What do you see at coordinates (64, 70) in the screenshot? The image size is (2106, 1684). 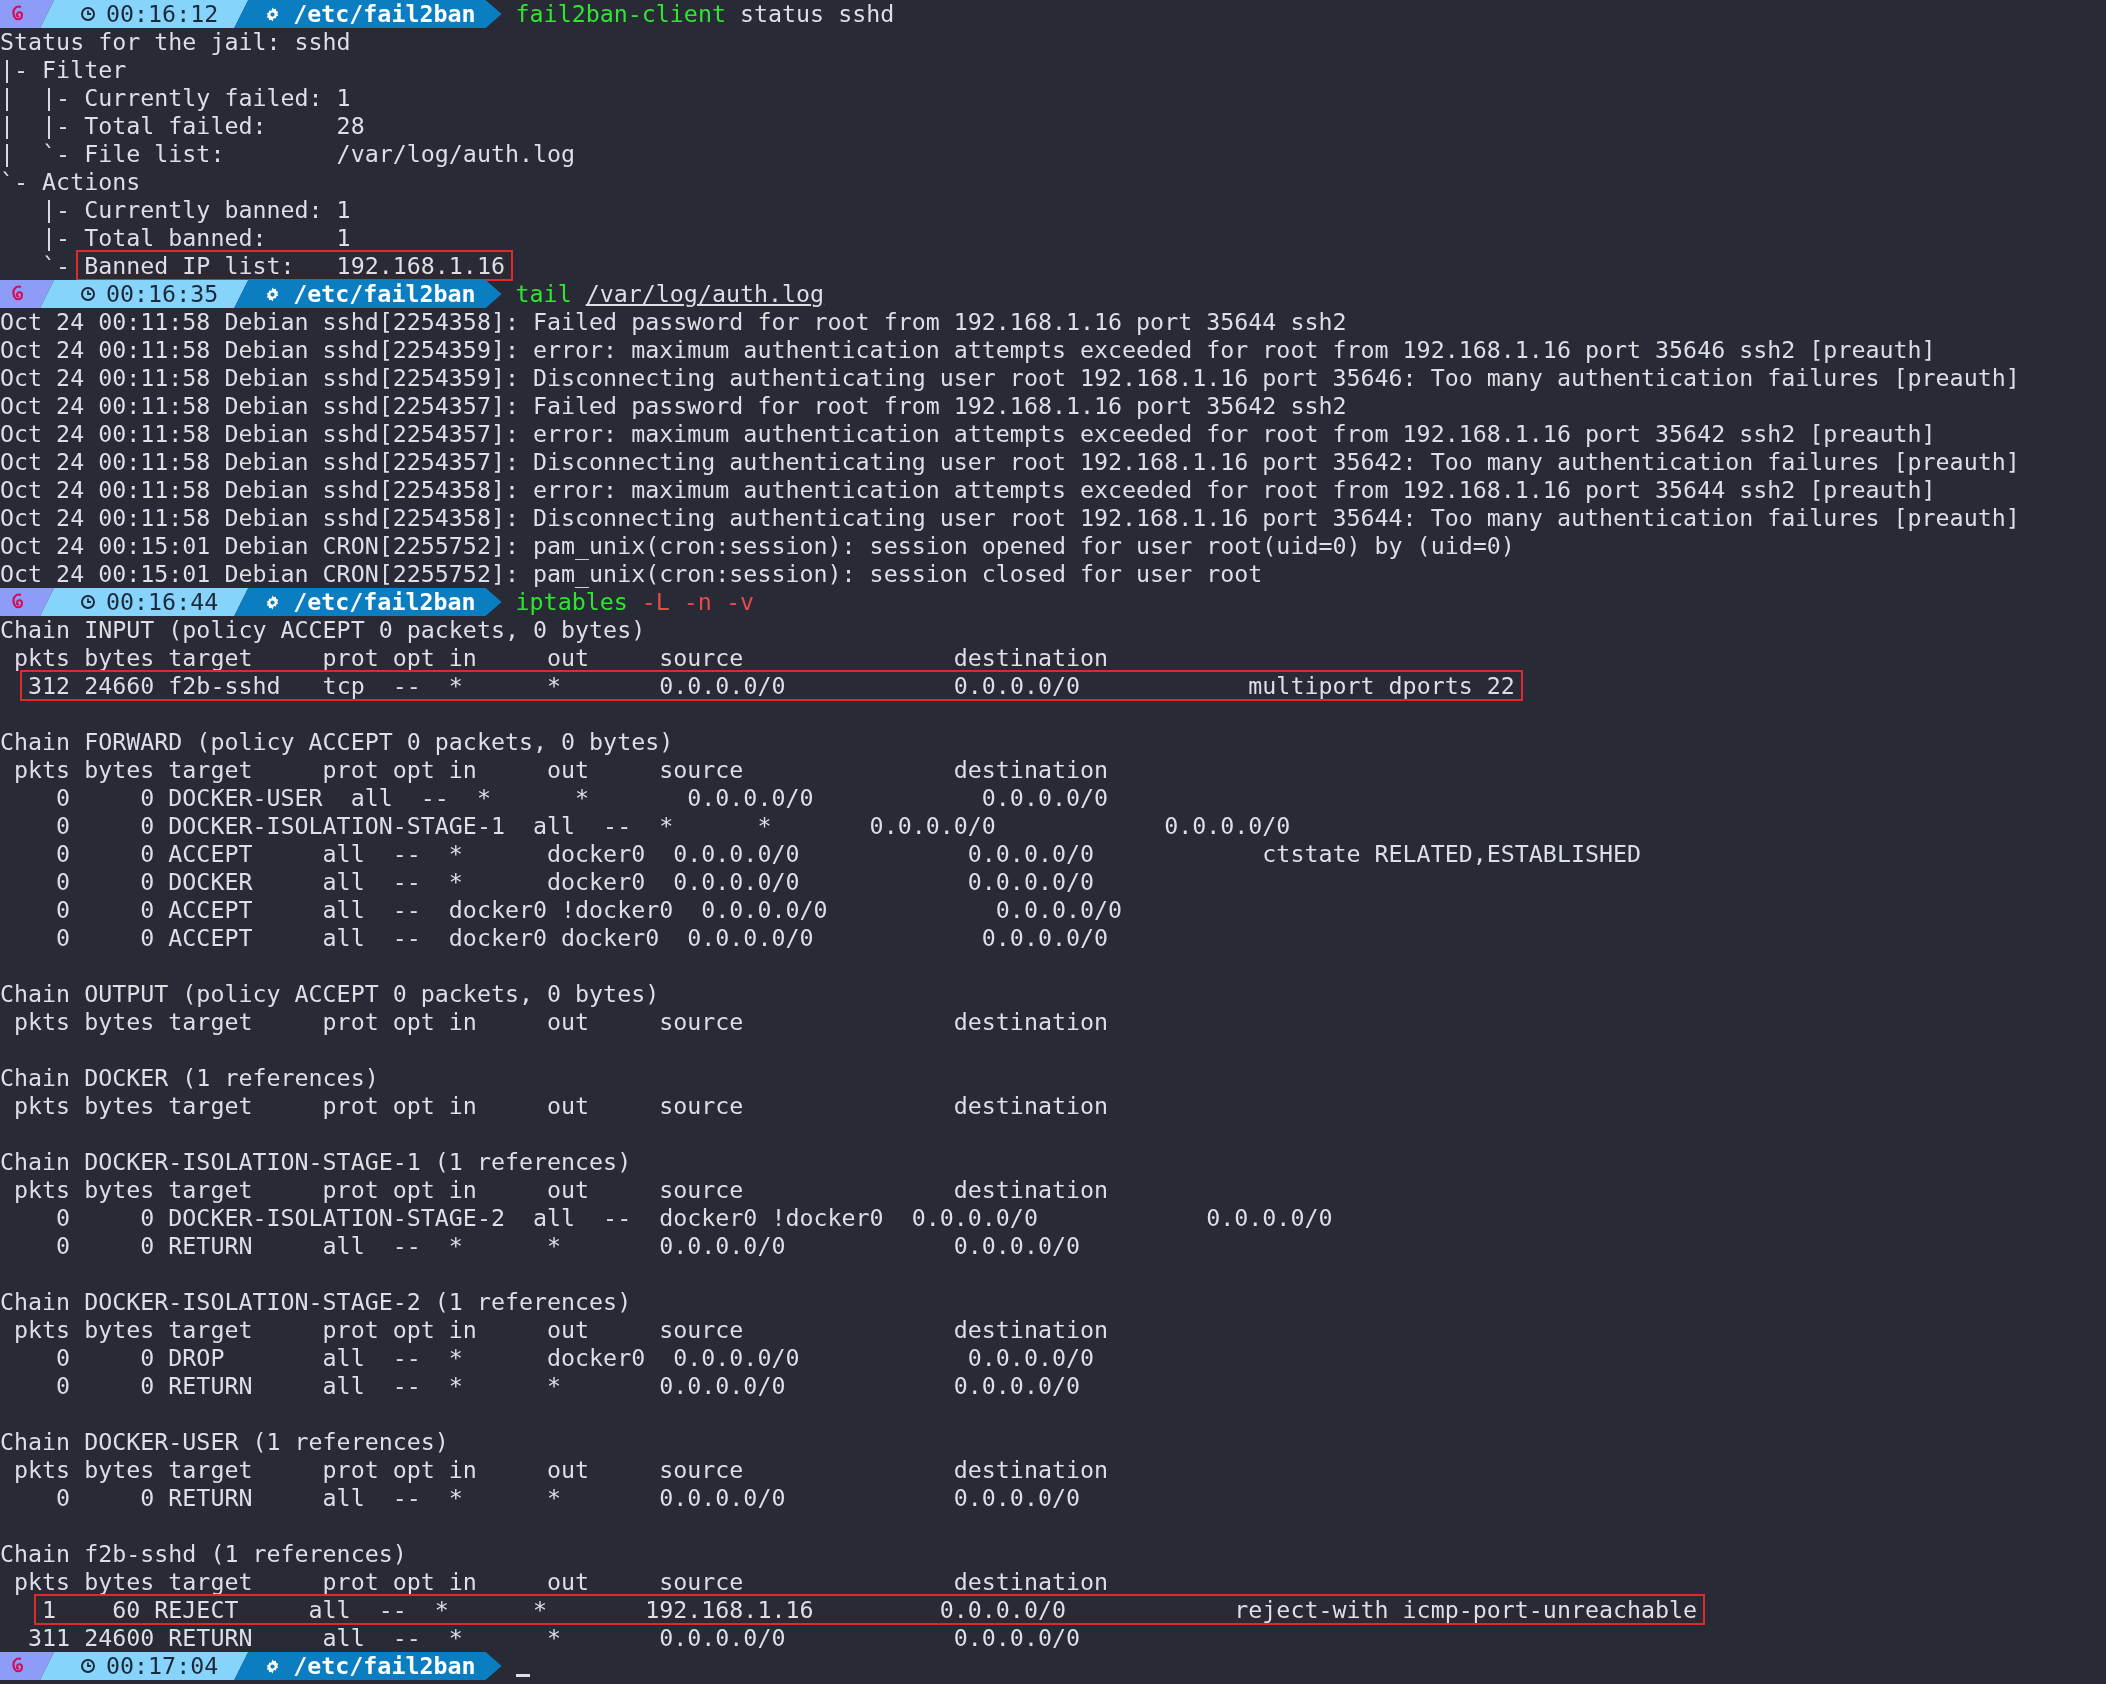 I see `terminal-line: |- Filter` at bounding box center [64, 70].